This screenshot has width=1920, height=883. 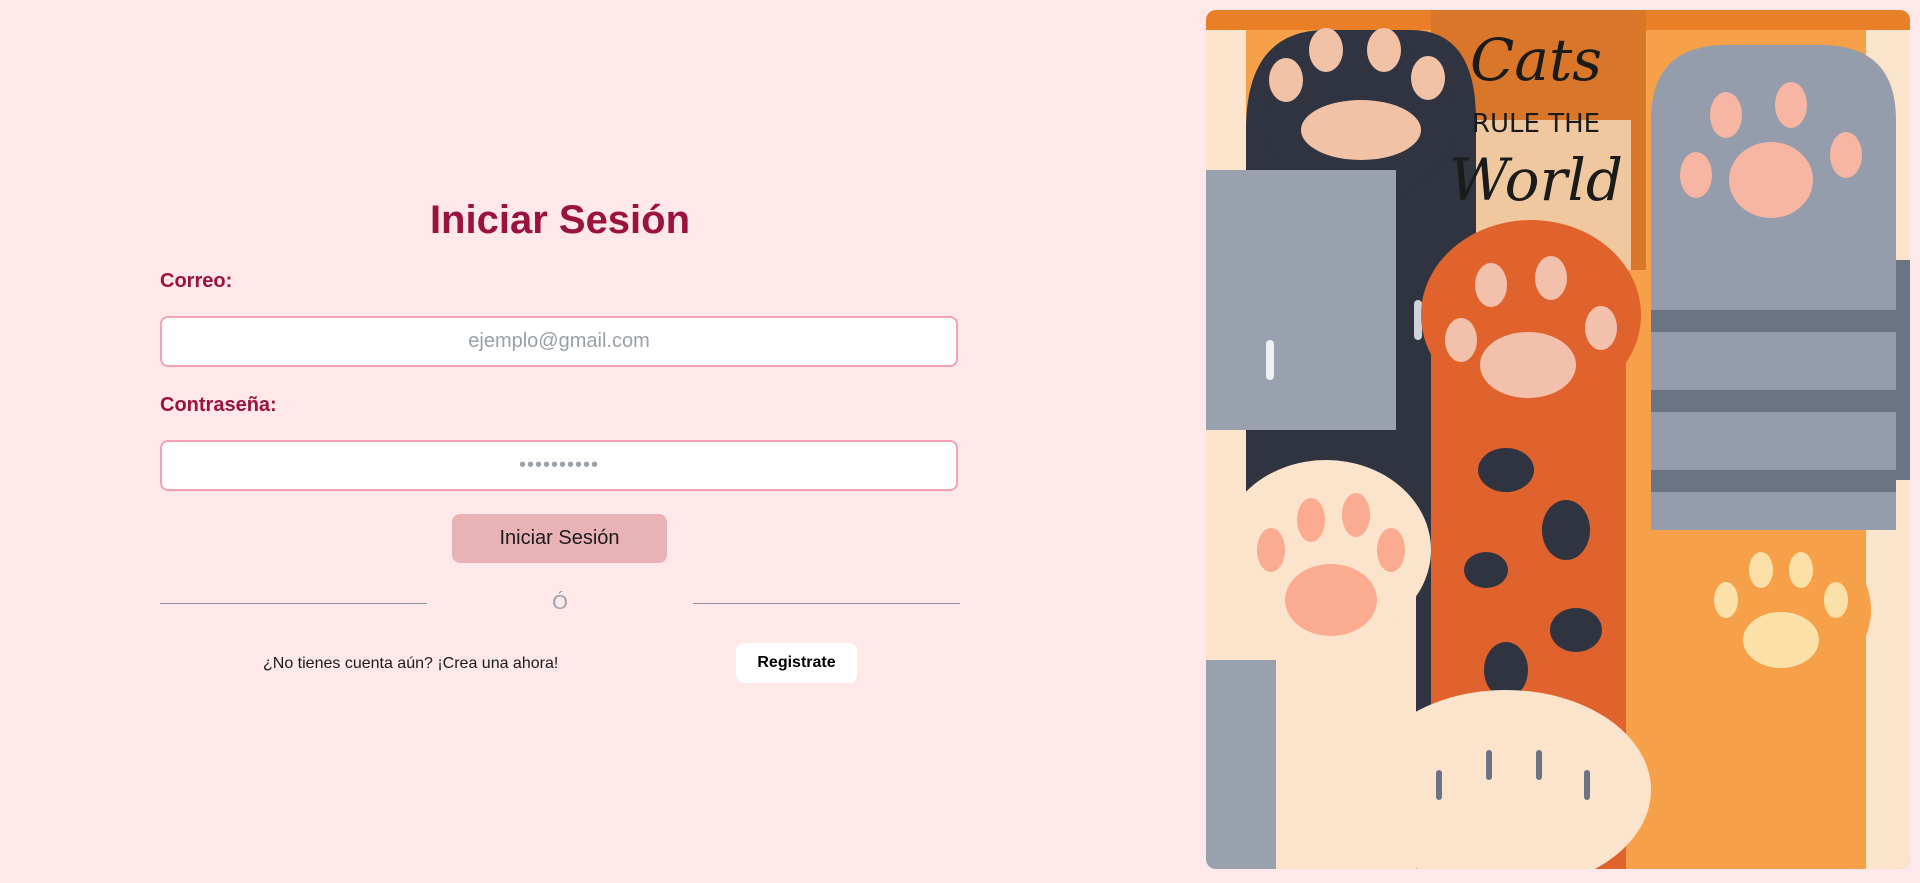 What do you see at coordinates (560, 603) in the screenshot?
I see `divider-text: Ó` at bounding box center [560, 603].